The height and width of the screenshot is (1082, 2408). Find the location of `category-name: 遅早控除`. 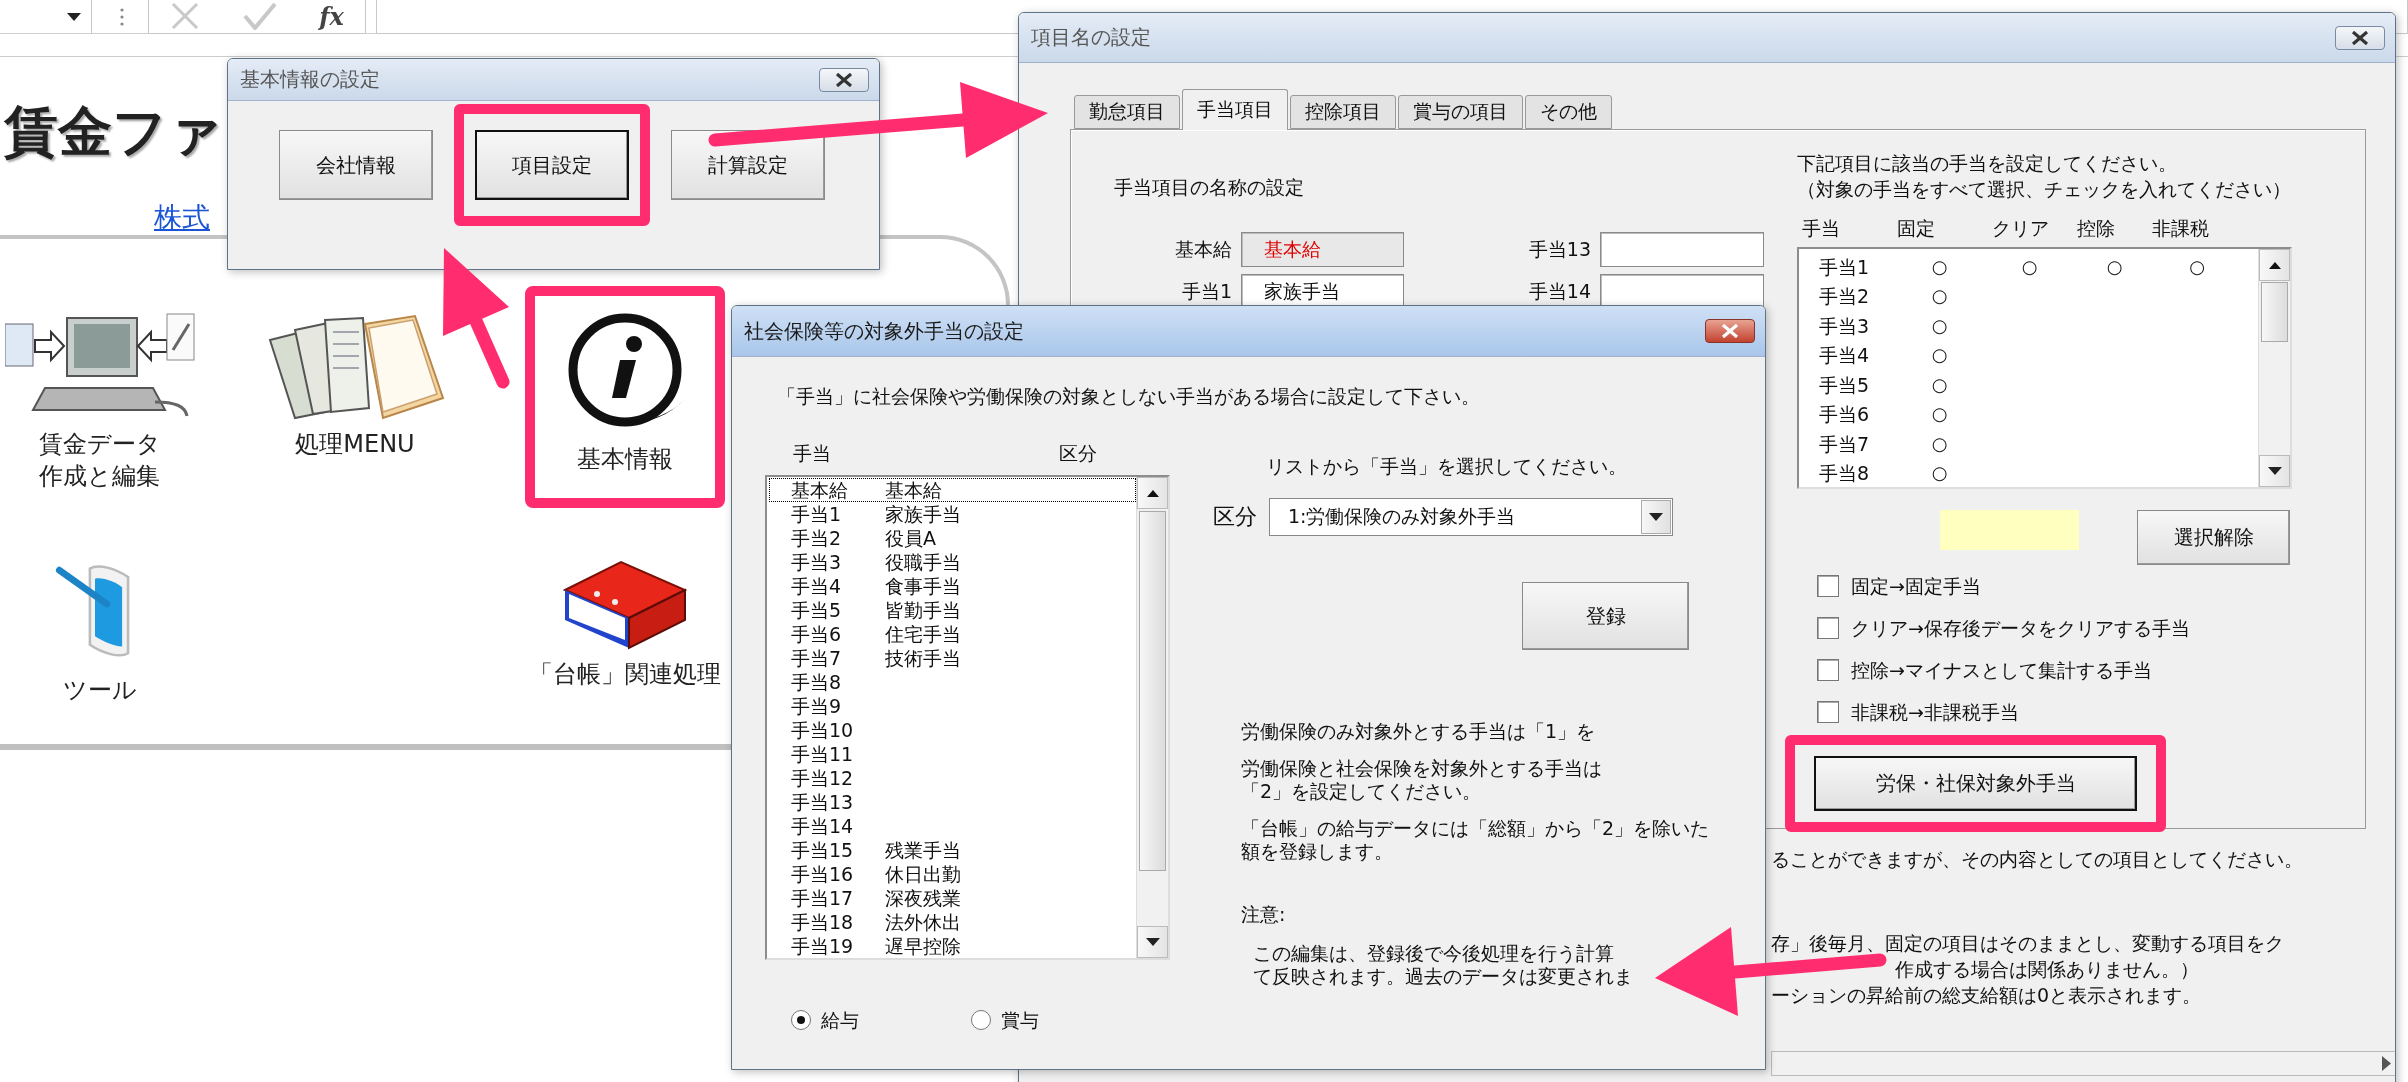

category-name: 遅早控除 is located at coordinates (923, 946).